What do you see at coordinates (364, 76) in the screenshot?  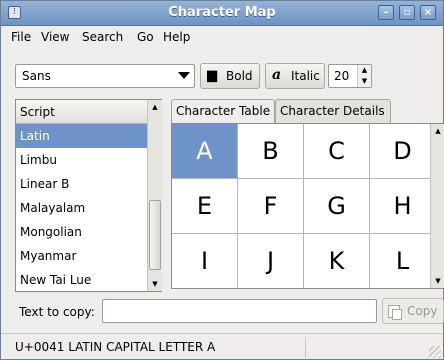 I see `spin-arrows-icon: ▲ ▼` at bounding box center [364, 76].